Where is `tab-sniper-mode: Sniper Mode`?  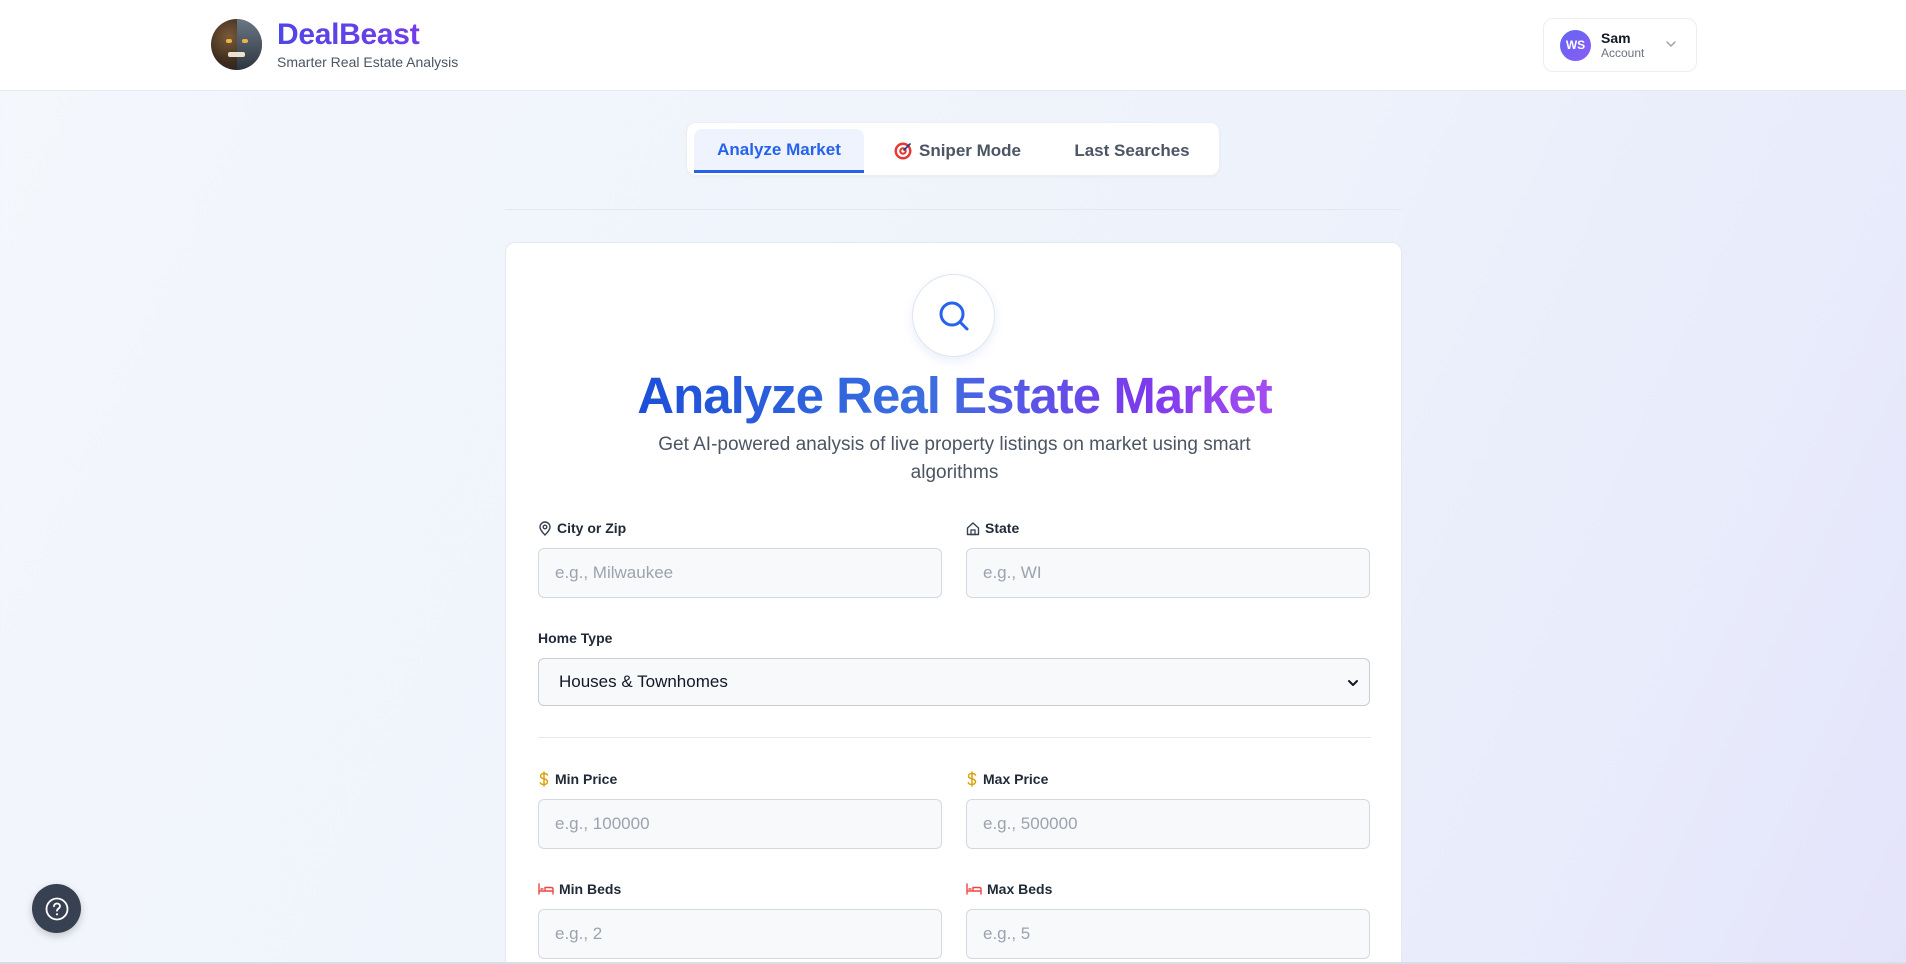 tab-sniper-mode: Sniper Mode is located at coordinates (957, 151).